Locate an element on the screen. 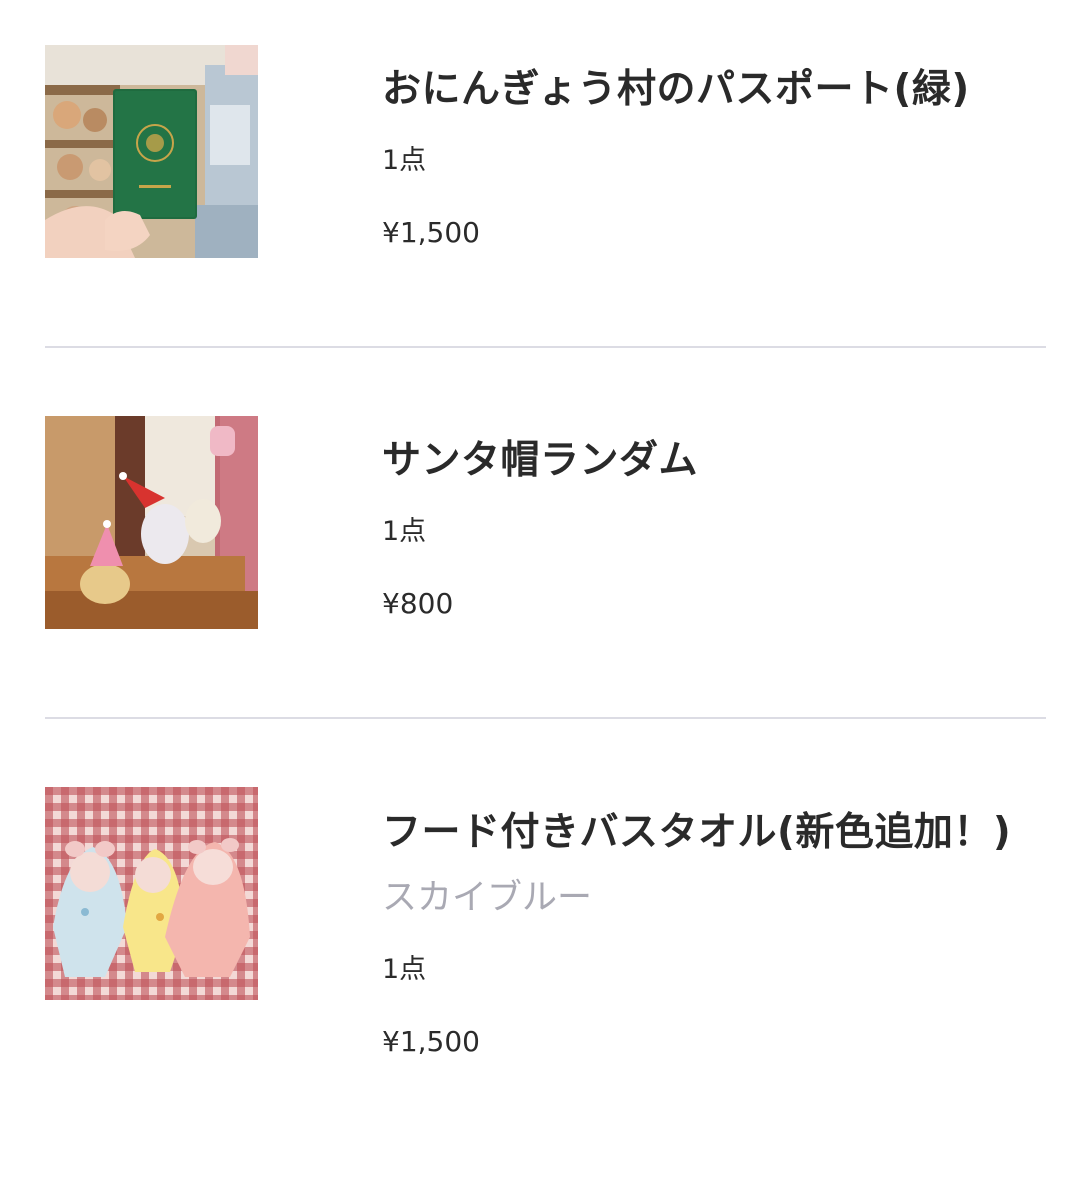 The height and width of the screenshot is (1200, 1091). item-info: フード付きバスタオル(新色追加！) スカイブルー 1点 ¥1,500 is located at coordinates (714, 923).